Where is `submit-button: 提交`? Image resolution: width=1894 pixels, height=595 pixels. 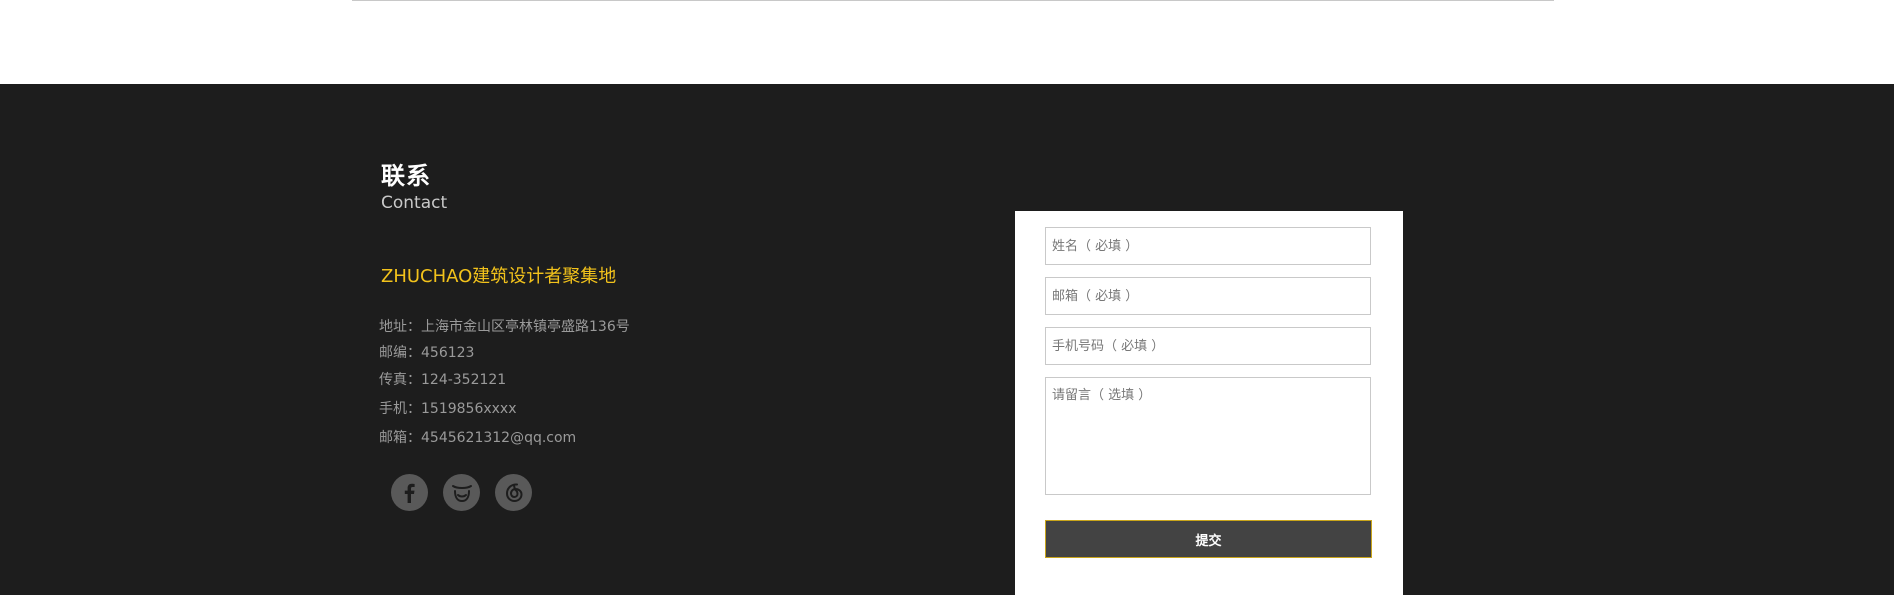
submit-button: 提交 is located at coordinates (1208, 539).